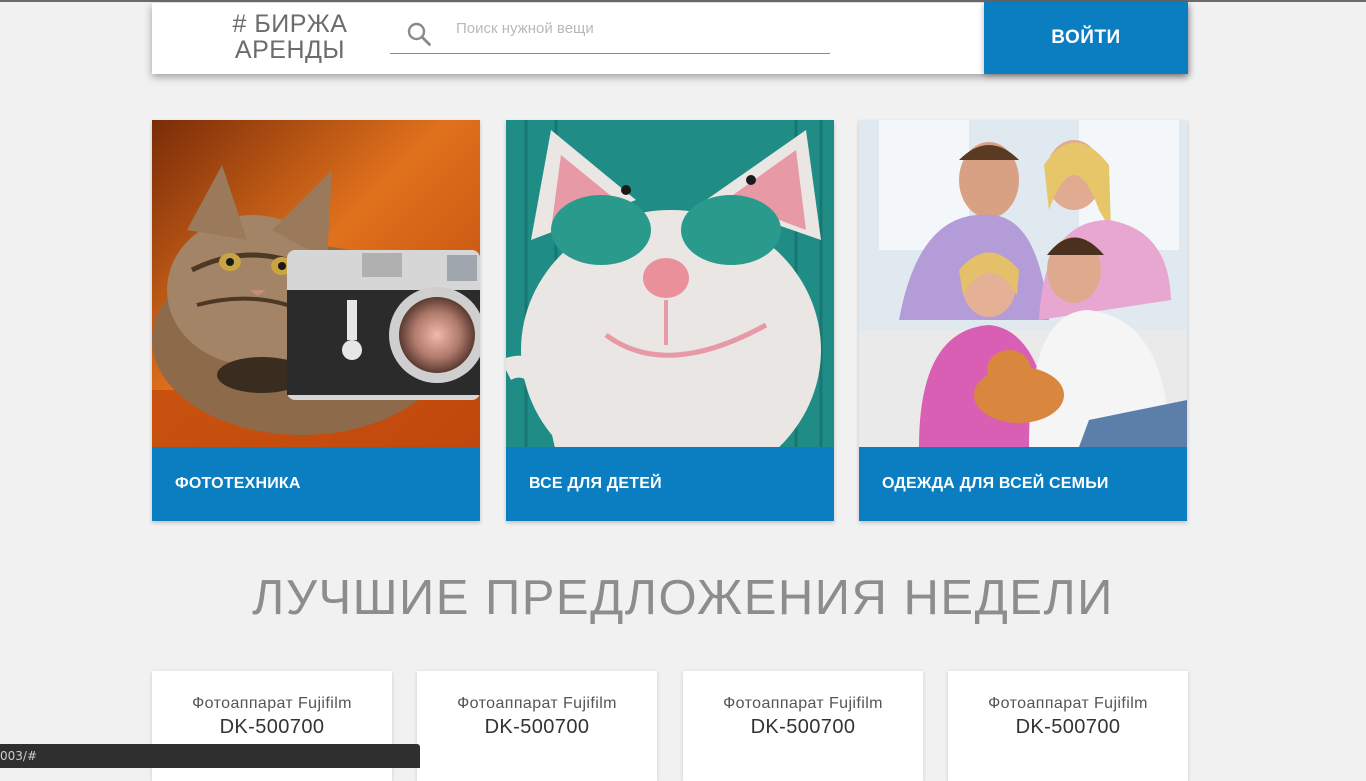 The height and width of the screenshot is (781, 1366). What do you see at coordinates (670, 283) in the screenshot?
I see `knitted-cat-toy-image` at bounding box center [670, 283].